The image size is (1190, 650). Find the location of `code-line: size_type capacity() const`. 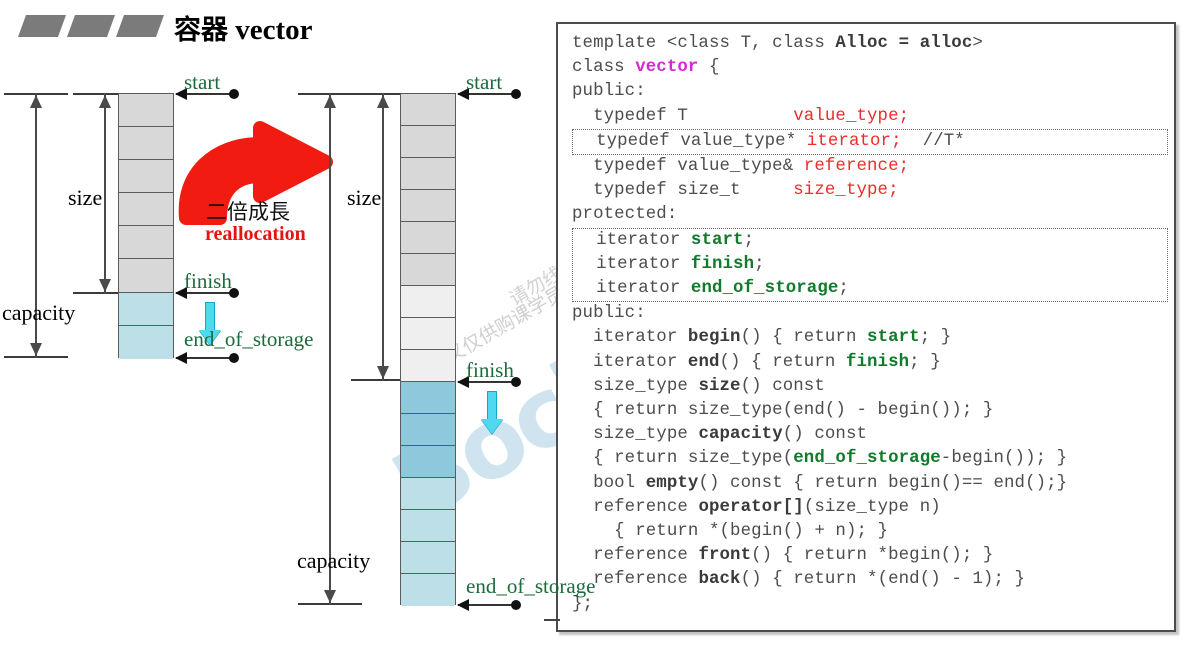

code-line: size_type capacity() const is located at coordinates (720, 435).